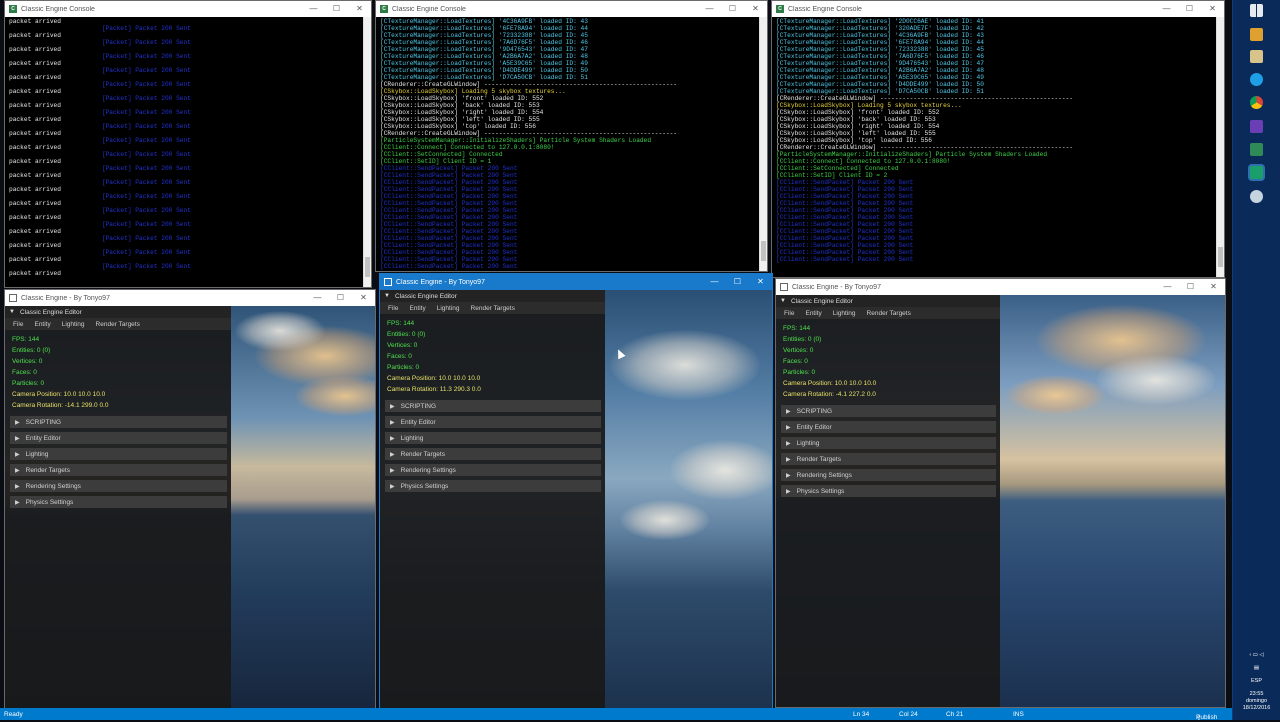 The width and height of the screenshot is (1280, 722). I want to click on steam-icon, so click(1256, 196).